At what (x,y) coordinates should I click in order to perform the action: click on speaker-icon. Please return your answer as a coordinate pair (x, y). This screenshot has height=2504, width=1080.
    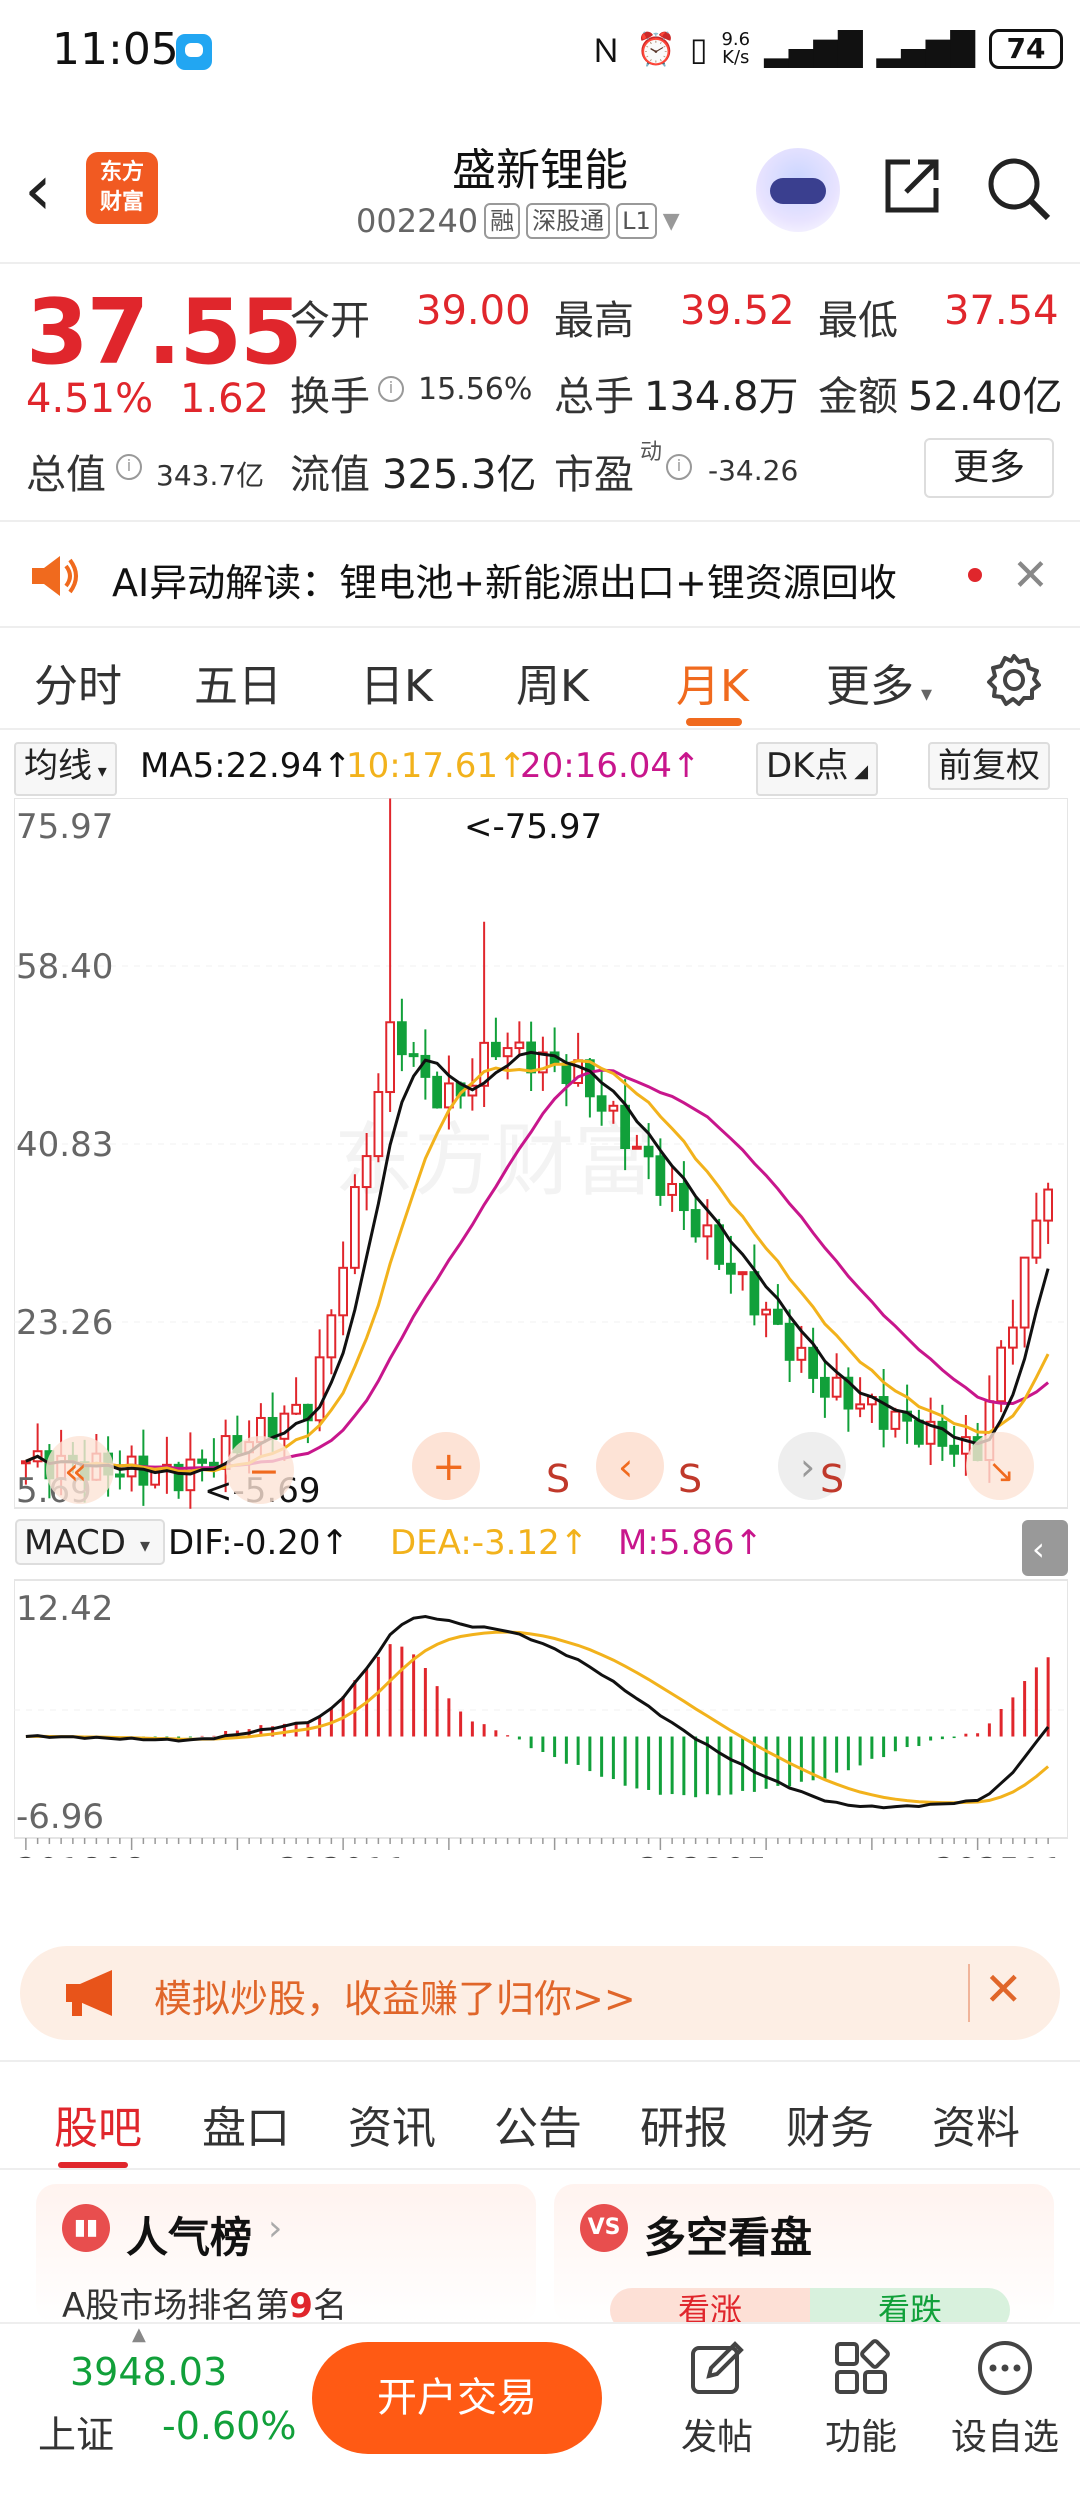
    Looking at the image, I should click on (55, 576).